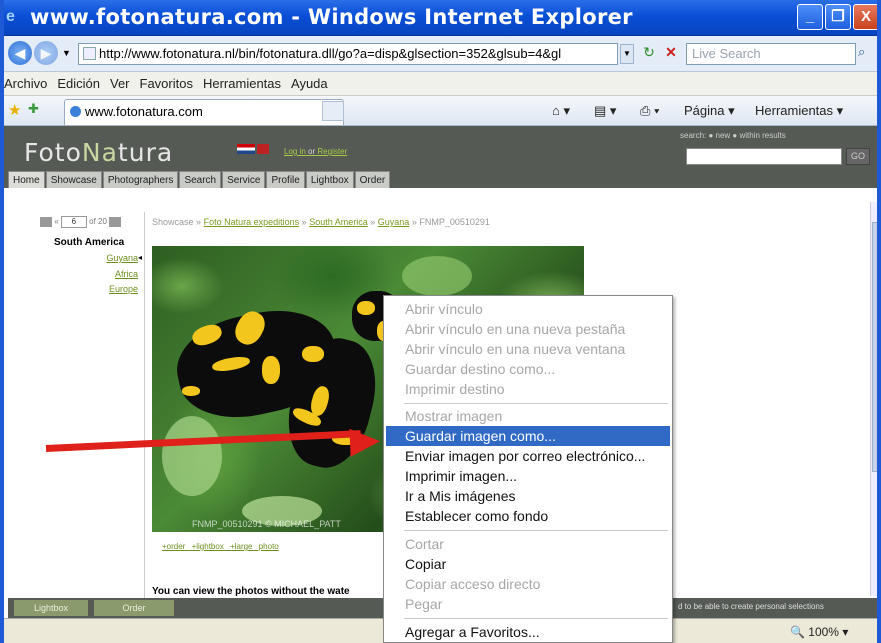 The width and height of the screenshot is (881, 643). Describe the element at coordinates (242, 81) in the screenshot. I see `menu-herramientas: Herramientas` at that location.